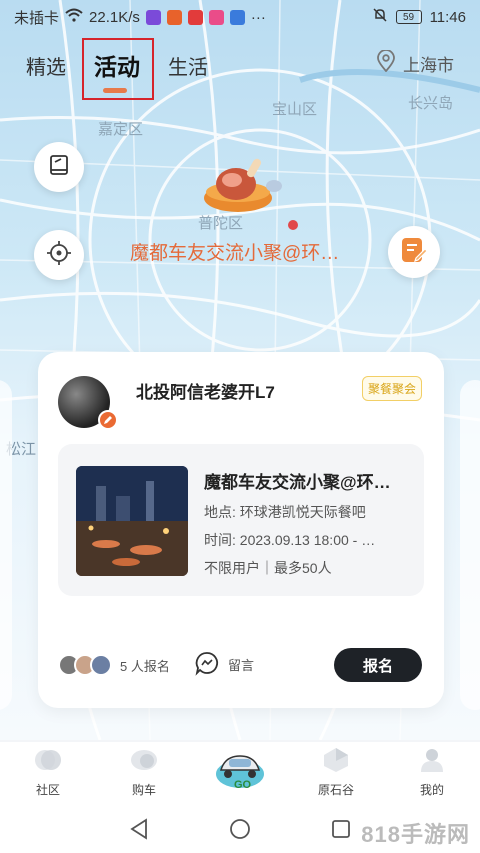 Image resolution: width=480 pixels, height=853 pixels. What do you see at coordinates (115, 90) in the screenshot?
I see `tab-active-indicator` at bounding box center [115, 90].